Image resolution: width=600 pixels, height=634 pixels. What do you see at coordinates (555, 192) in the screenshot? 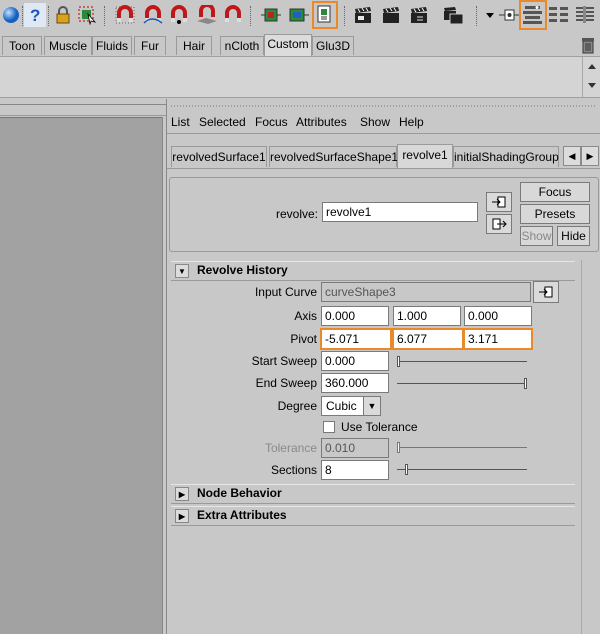
I see `focus-button: Focus` at bounding box center [555, 192].